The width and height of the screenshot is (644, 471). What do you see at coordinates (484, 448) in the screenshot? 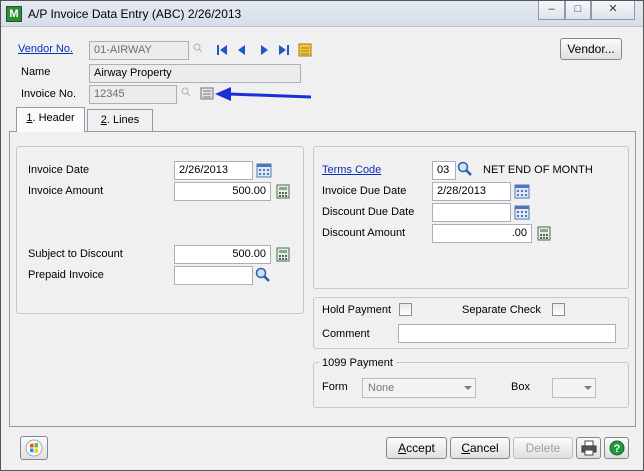
I see `cancel-label: ancel` at bounding box center [484, 448].